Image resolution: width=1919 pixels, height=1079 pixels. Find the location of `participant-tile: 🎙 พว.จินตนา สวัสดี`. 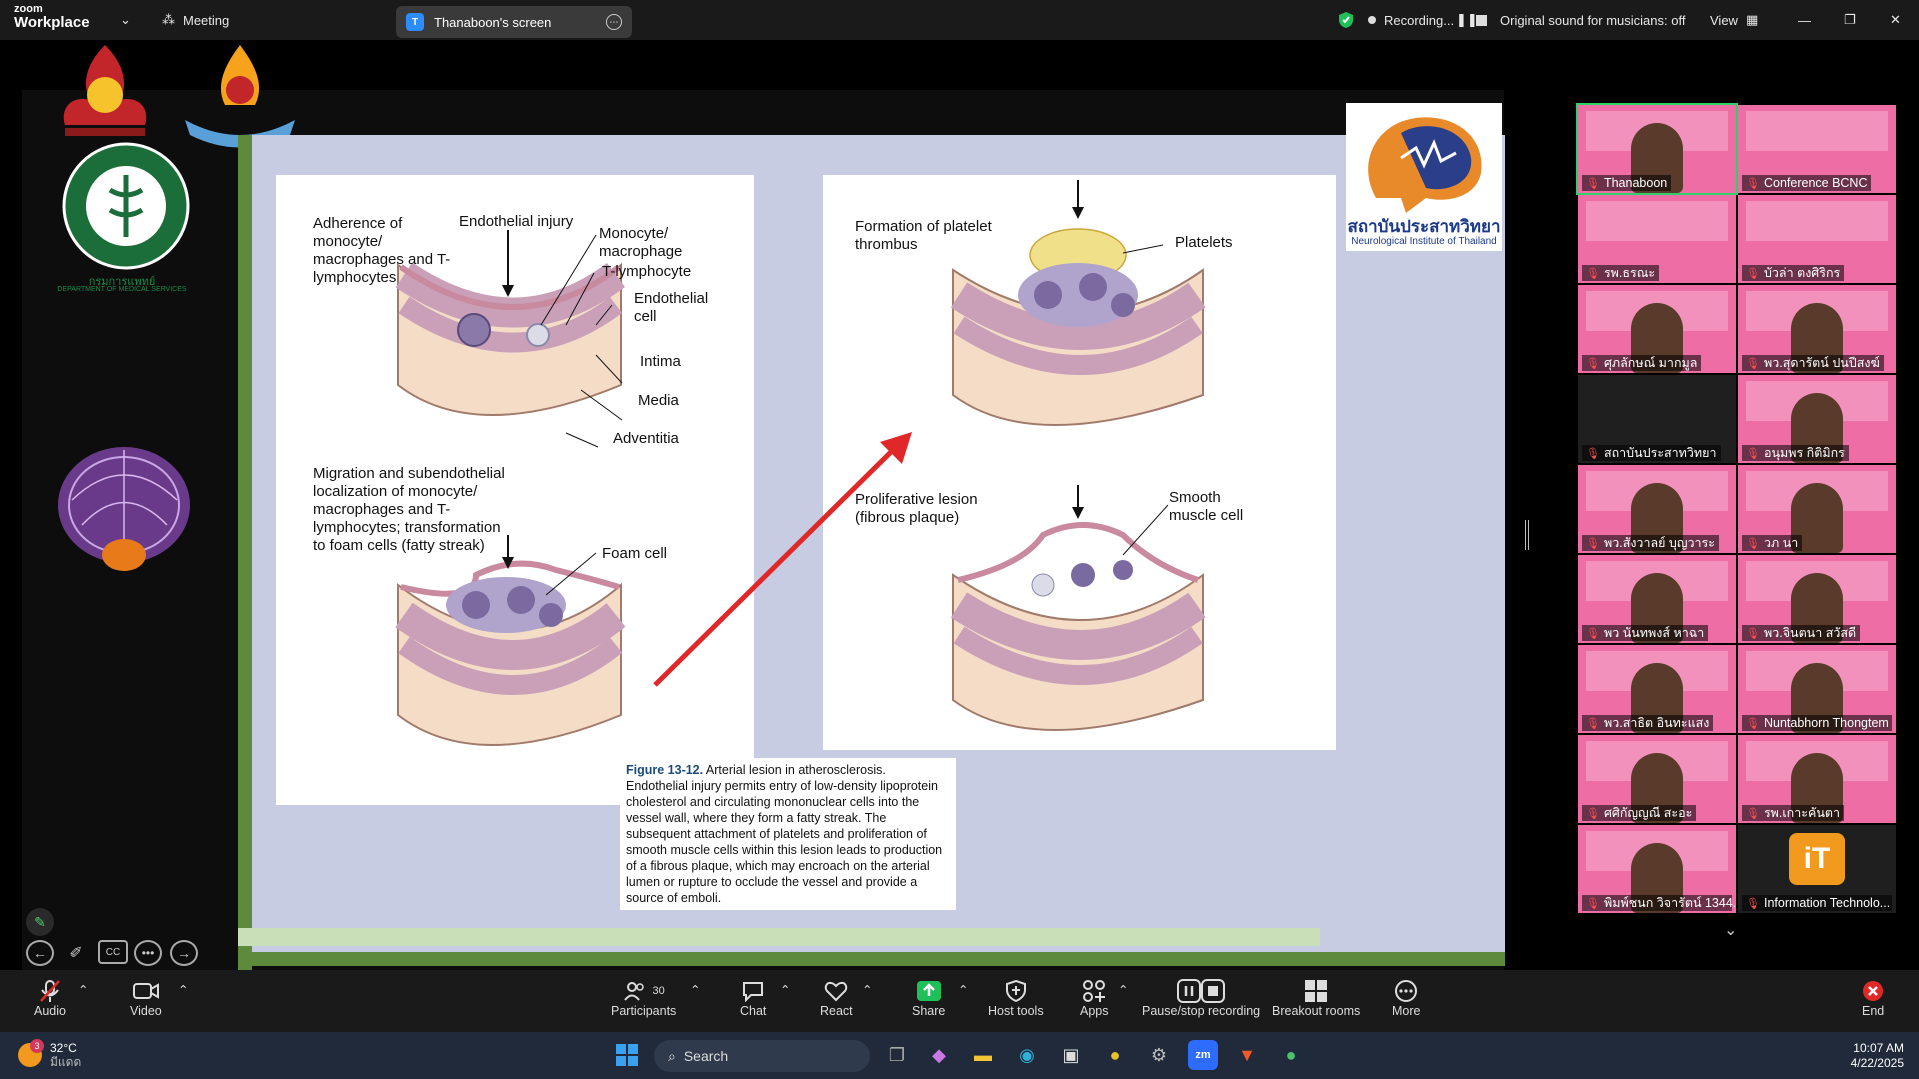

participant-tile: 🎙 พว.จินตนา สวัสดี is located at coordinates (1817, 599).